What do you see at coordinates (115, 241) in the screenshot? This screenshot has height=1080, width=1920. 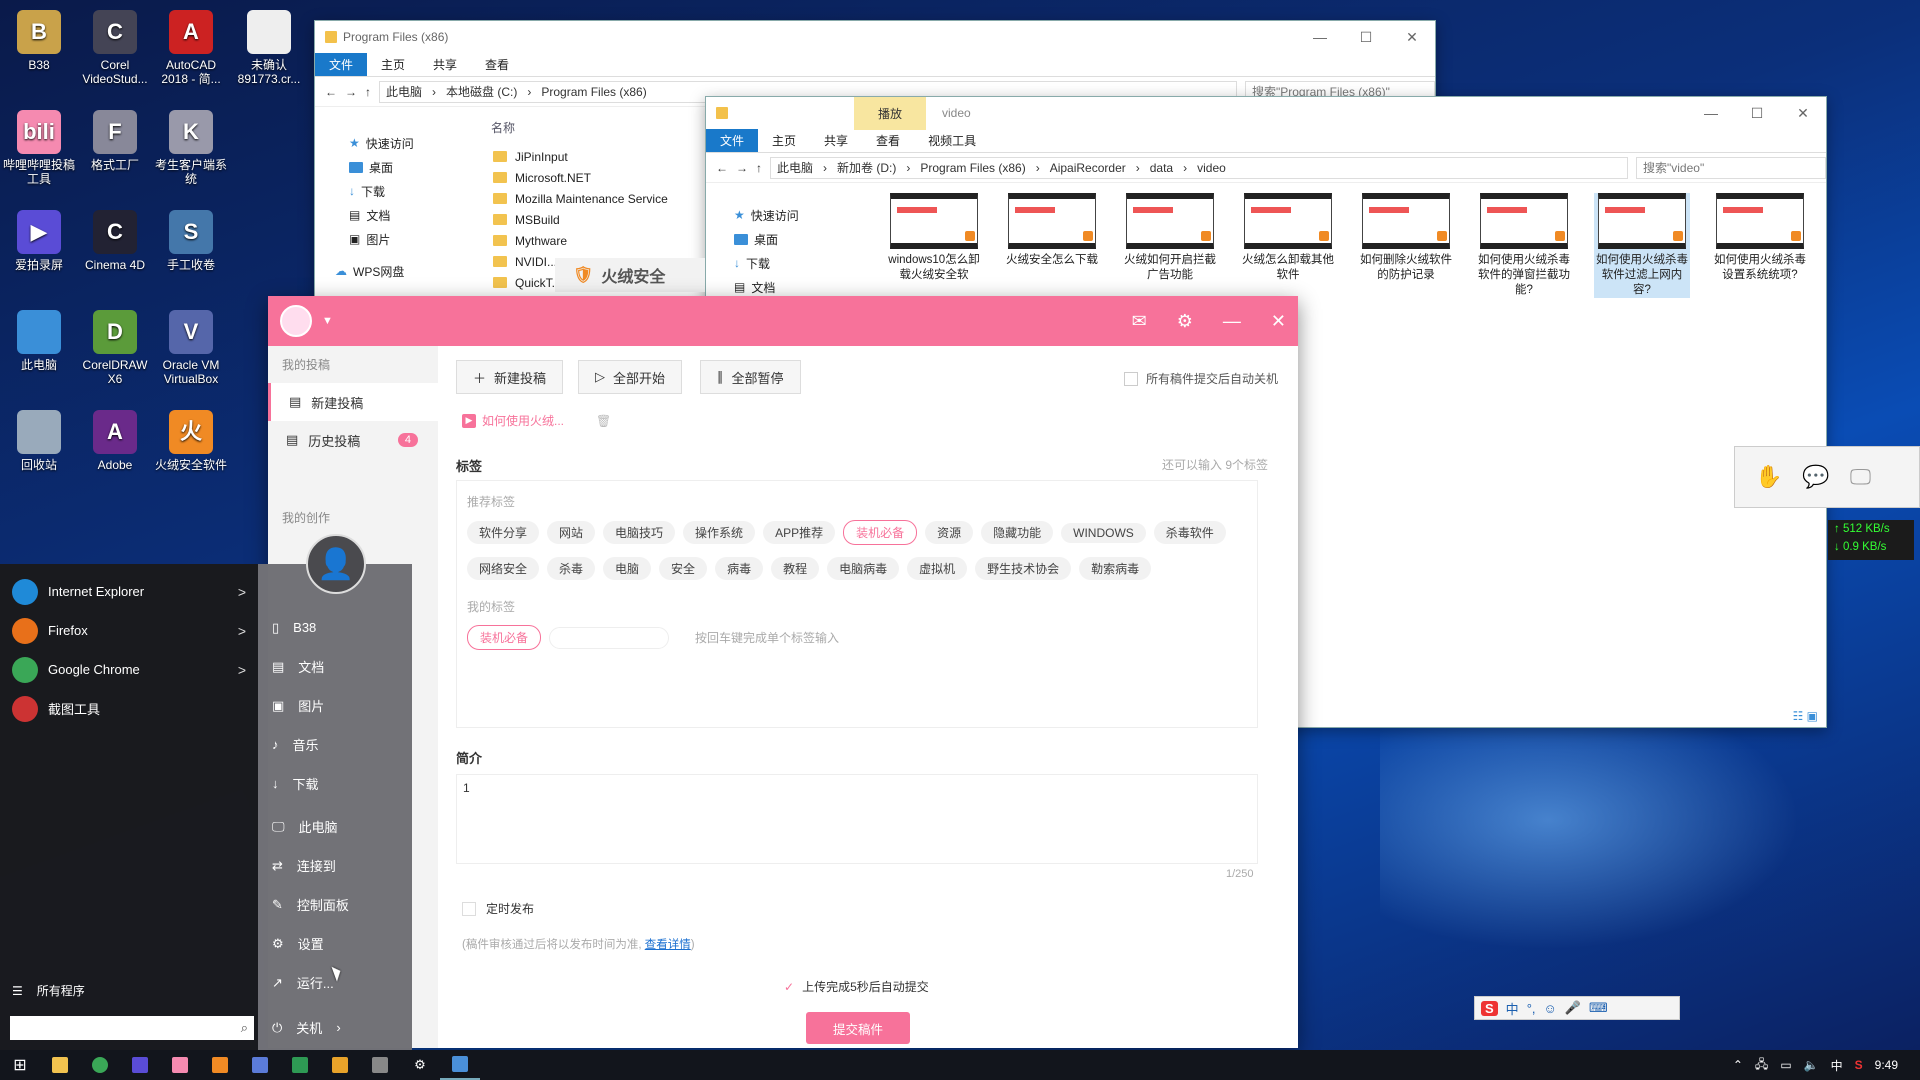 I see `desktop-icon: C Cinema 4D` at bounding box center [115, 241].